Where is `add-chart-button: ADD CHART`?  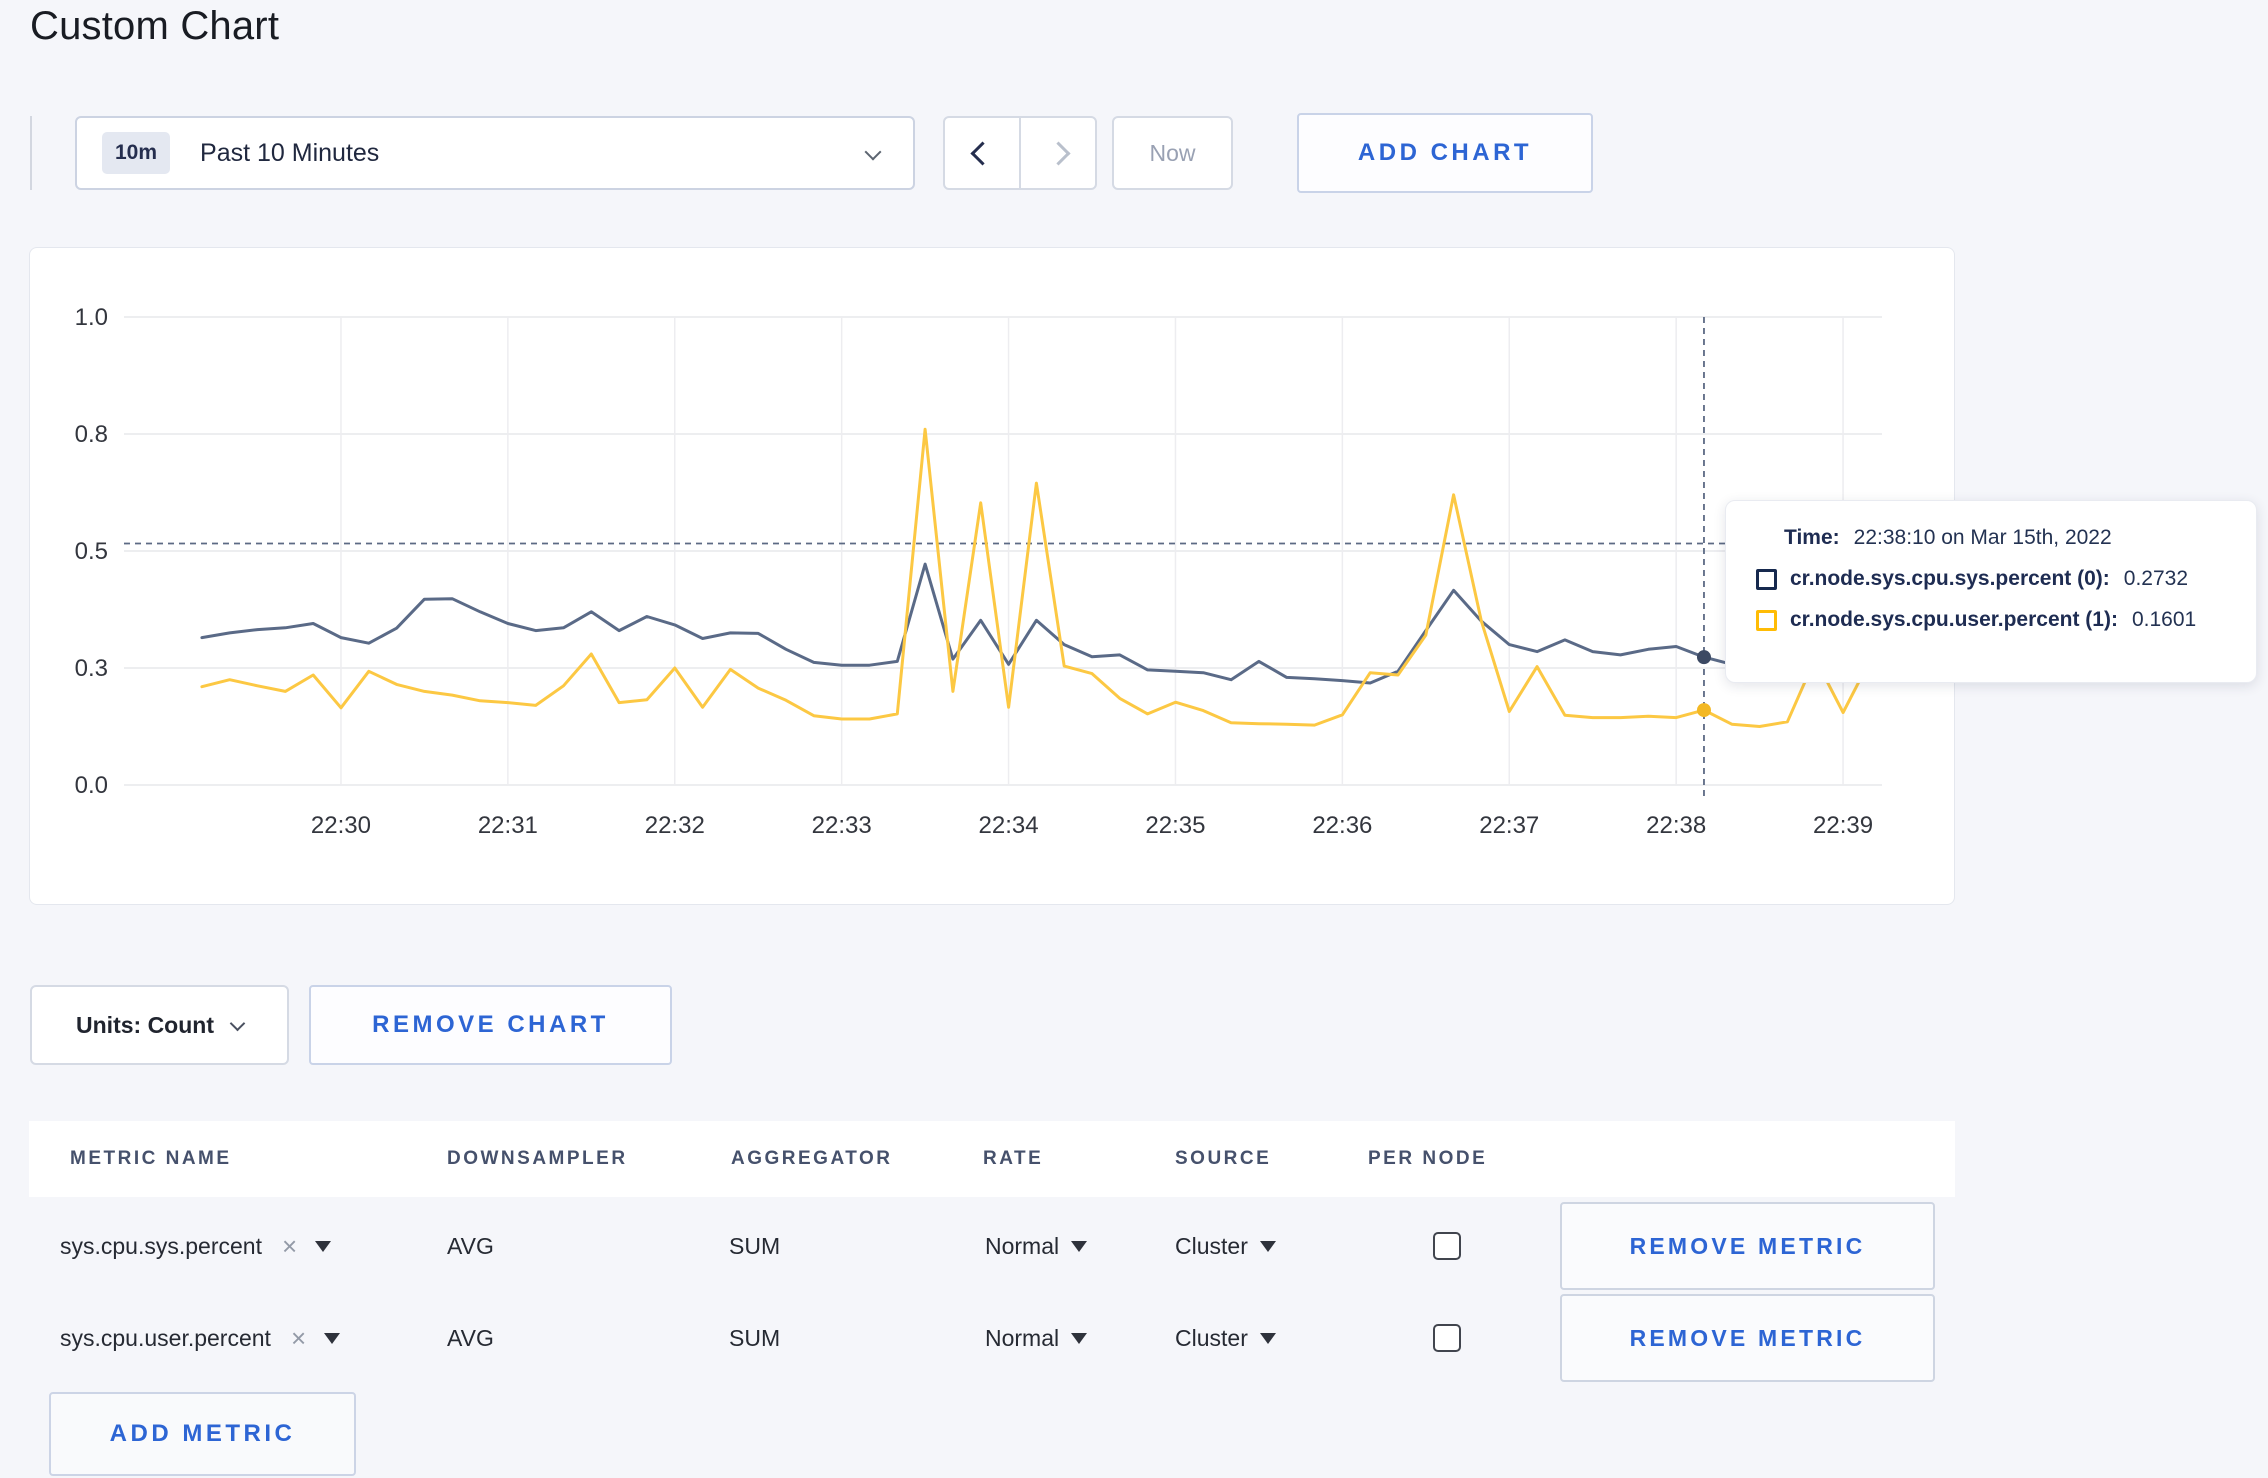
add-chart-button: ADD CHART is located at coordinates (1445, 153).